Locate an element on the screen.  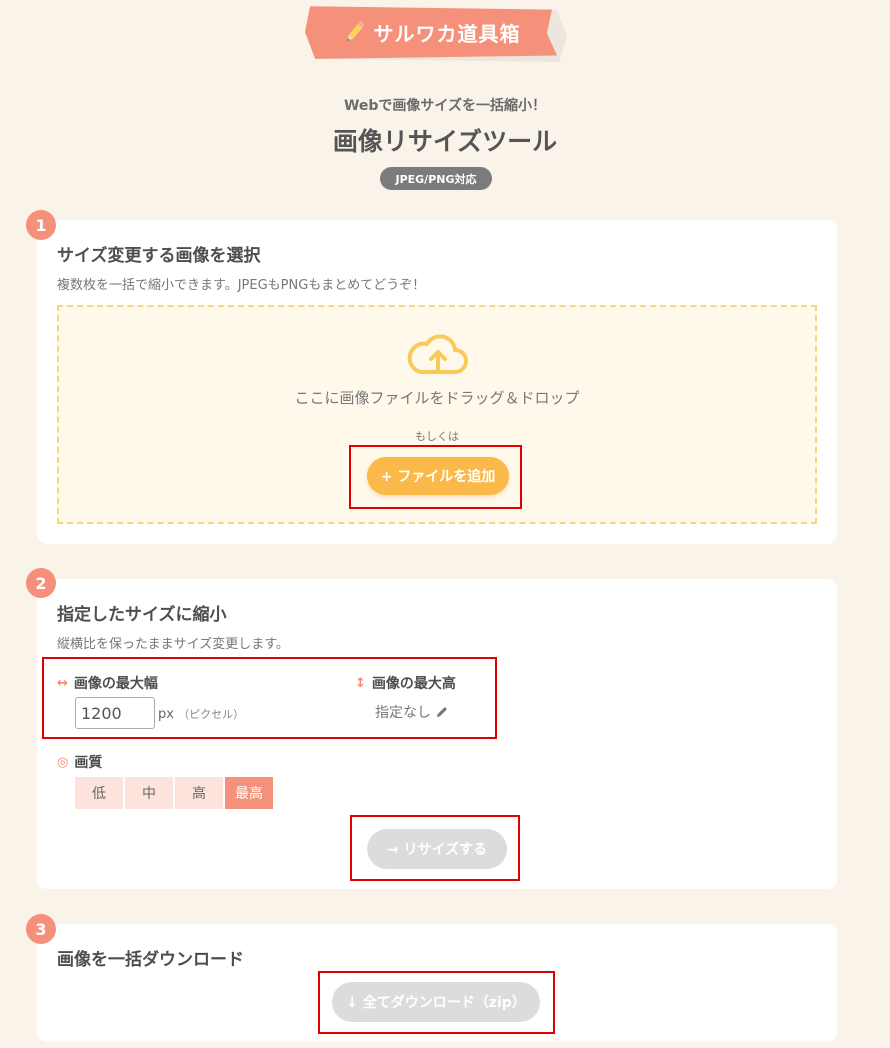
step1-description: 複数枚を一括で縮小できます。JPEGもPNGもまとめてどうぞ！ is located at coordinates (241, 285).